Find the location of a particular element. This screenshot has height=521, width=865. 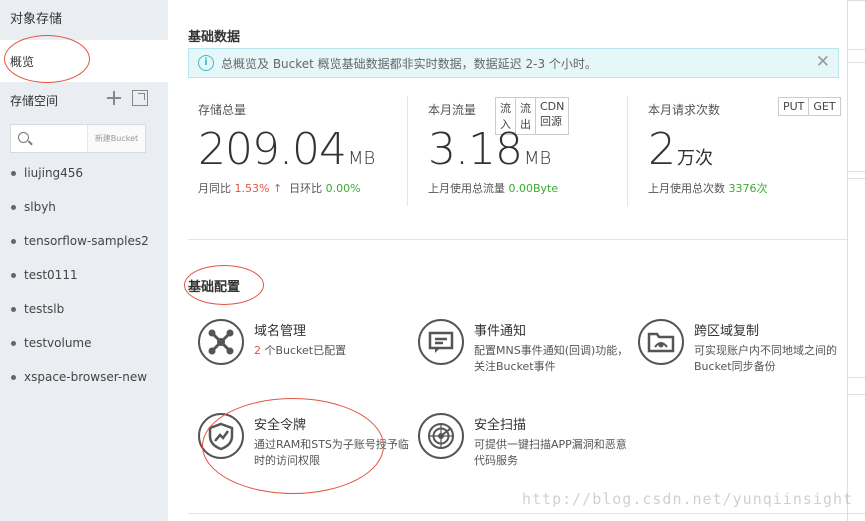

storage-compare: 月同比 1.53% ↑ 日环比 0.00% is located at coordinates (279, 188).